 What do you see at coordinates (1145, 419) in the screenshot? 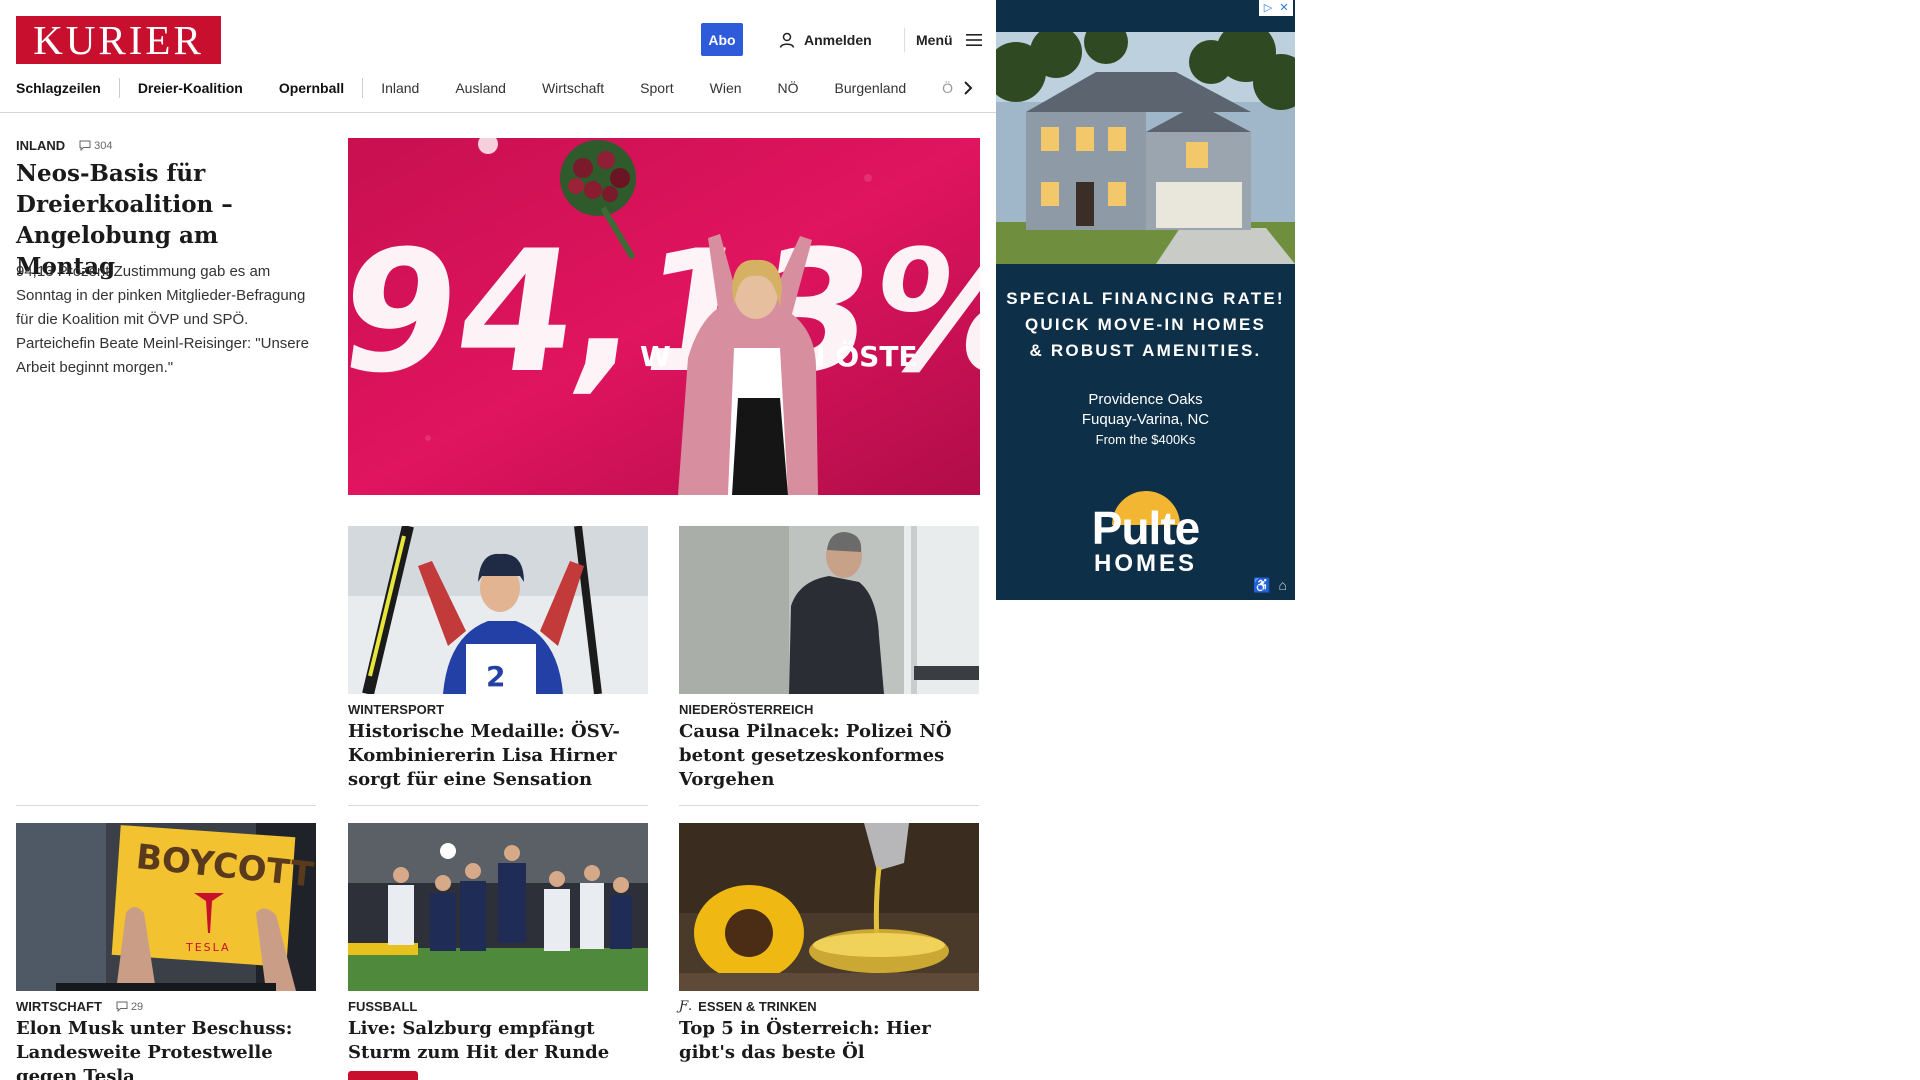
I see `ad-city: Fuquay-Varina, NC` at bounding box center [1145, 419].